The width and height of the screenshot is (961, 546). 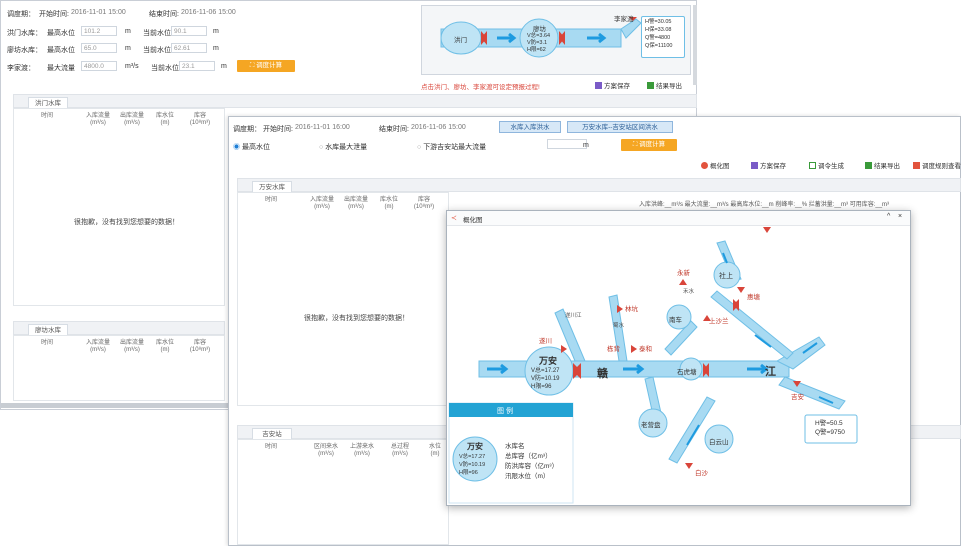 I want to click on radio-downstream-flow: ○ 下游吉安站最大流量, so click(x=451, y=147).